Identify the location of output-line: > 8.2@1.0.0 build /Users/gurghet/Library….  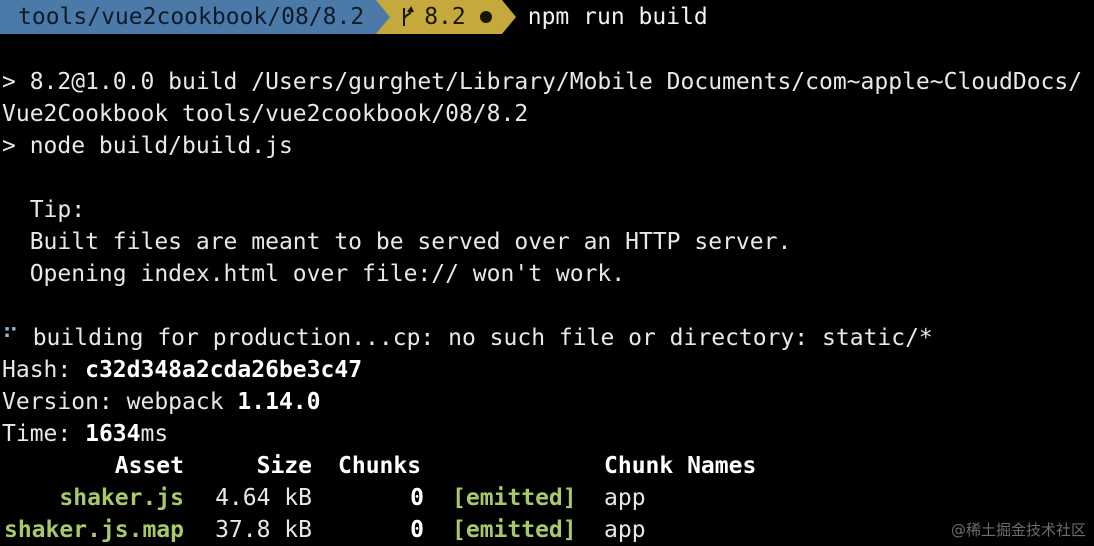
(542, 82).